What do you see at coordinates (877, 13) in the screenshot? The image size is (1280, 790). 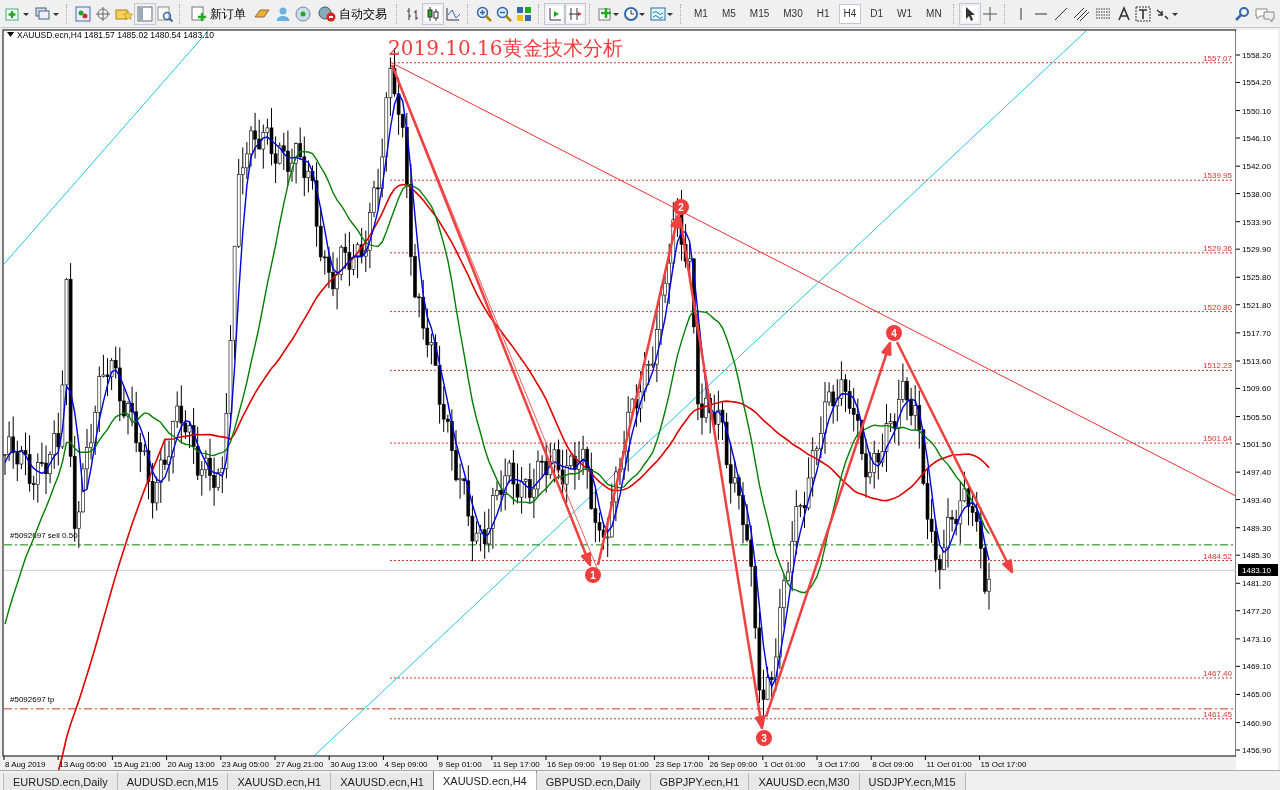 I see `timeframe-button: D1` at bounding box center [877, 13].